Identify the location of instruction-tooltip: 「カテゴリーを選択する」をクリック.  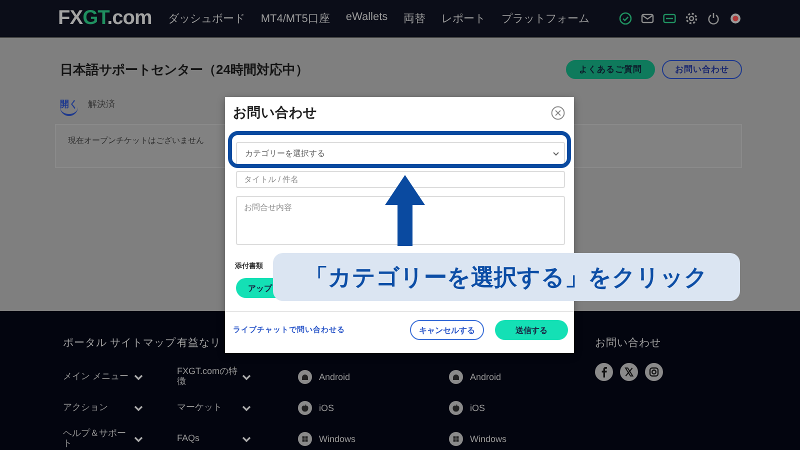
(506, 277).